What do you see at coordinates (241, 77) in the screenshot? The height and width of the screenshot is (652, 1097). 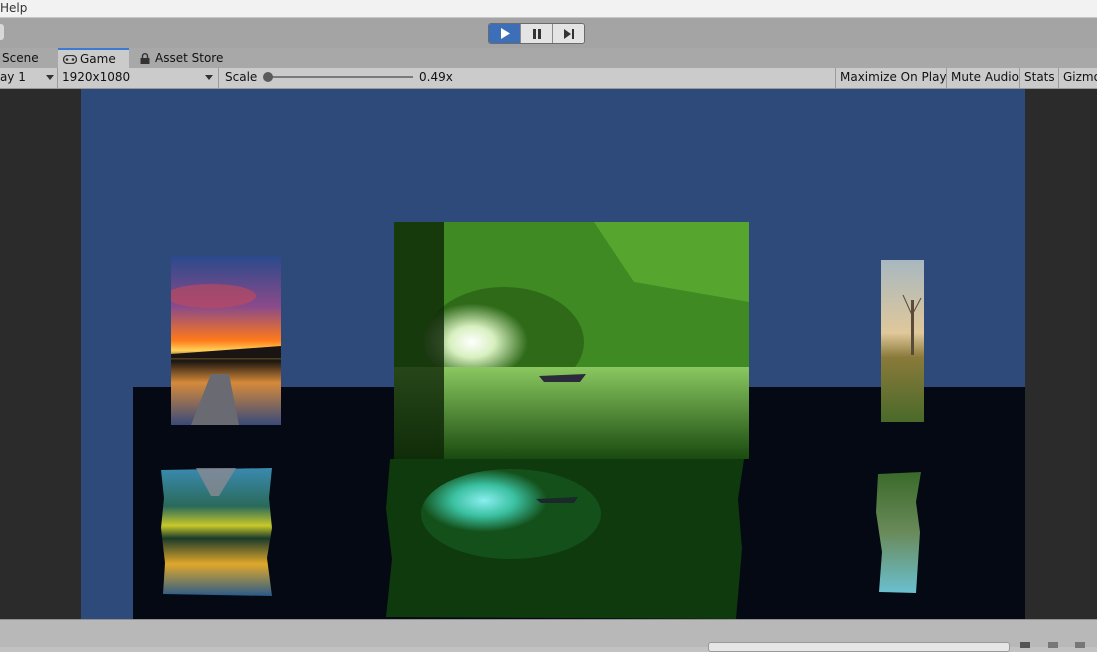 I see `scale-label: Scale` at bounding box center [241, 77].